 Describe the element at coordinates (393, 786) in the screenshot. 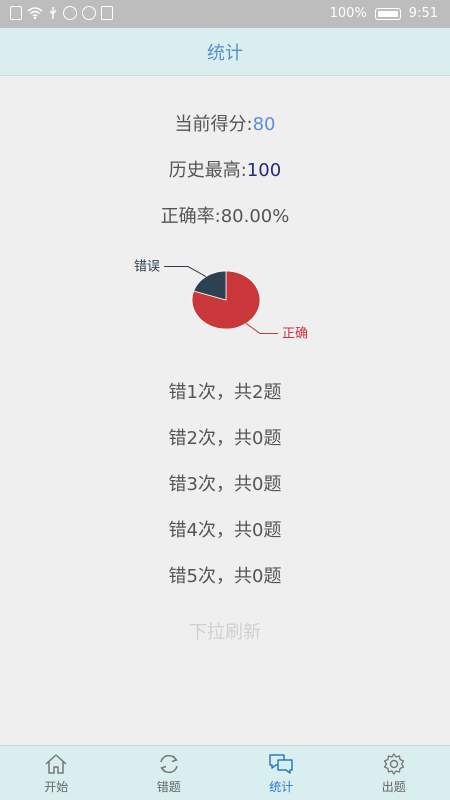

I see `nav-label: 出题` at that location.